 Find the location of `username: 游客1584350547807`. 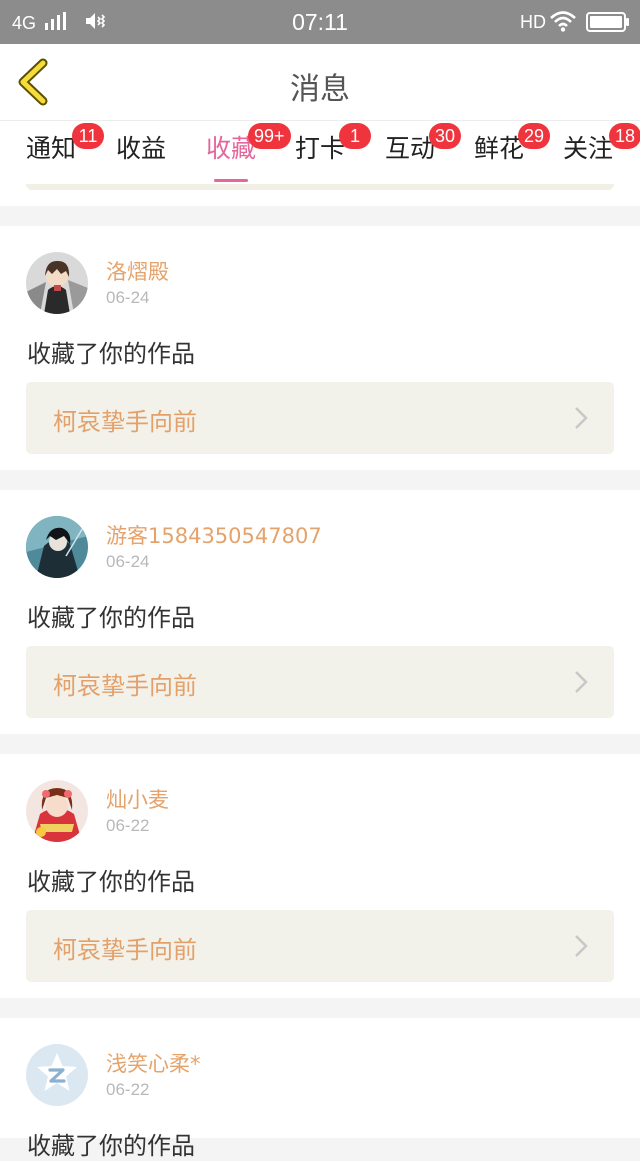

username: 游客1584350547807 is located at coordinates (214, 535).